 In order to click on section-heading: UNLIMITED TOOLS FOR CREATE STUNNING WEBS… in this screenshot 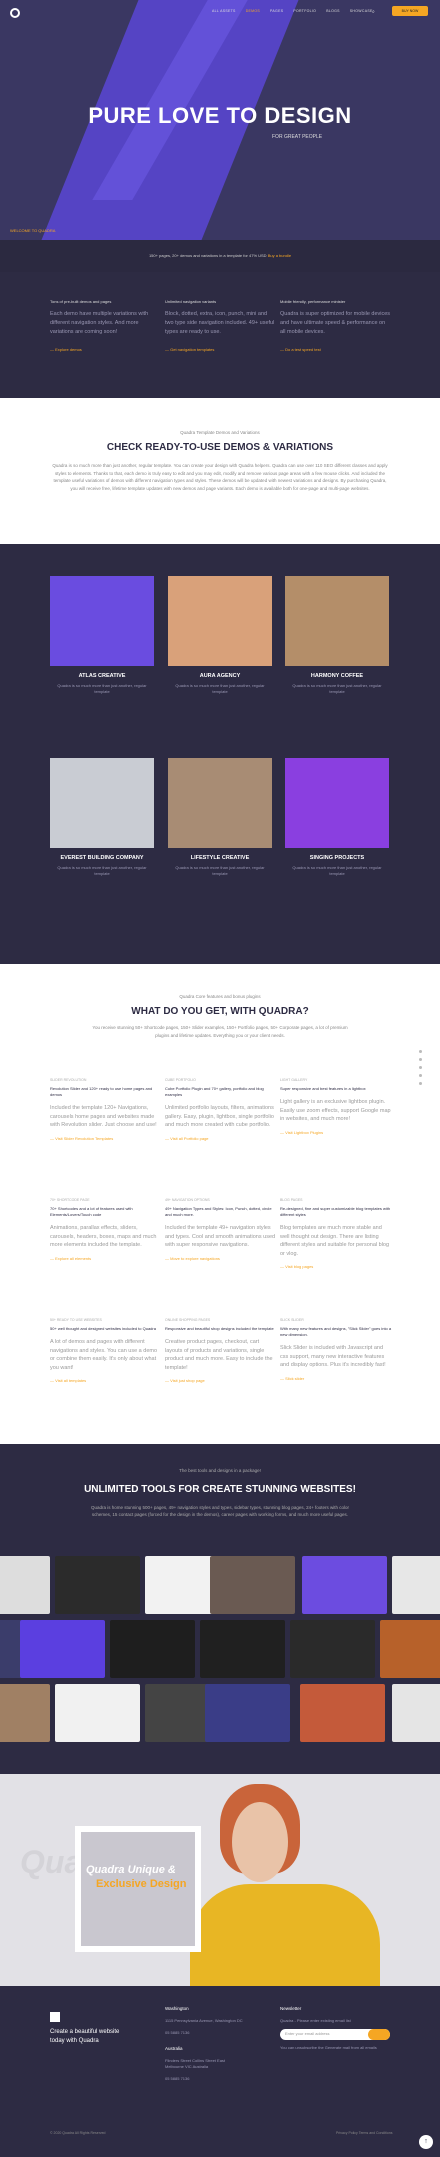, I will do `click(220, 1489)`.